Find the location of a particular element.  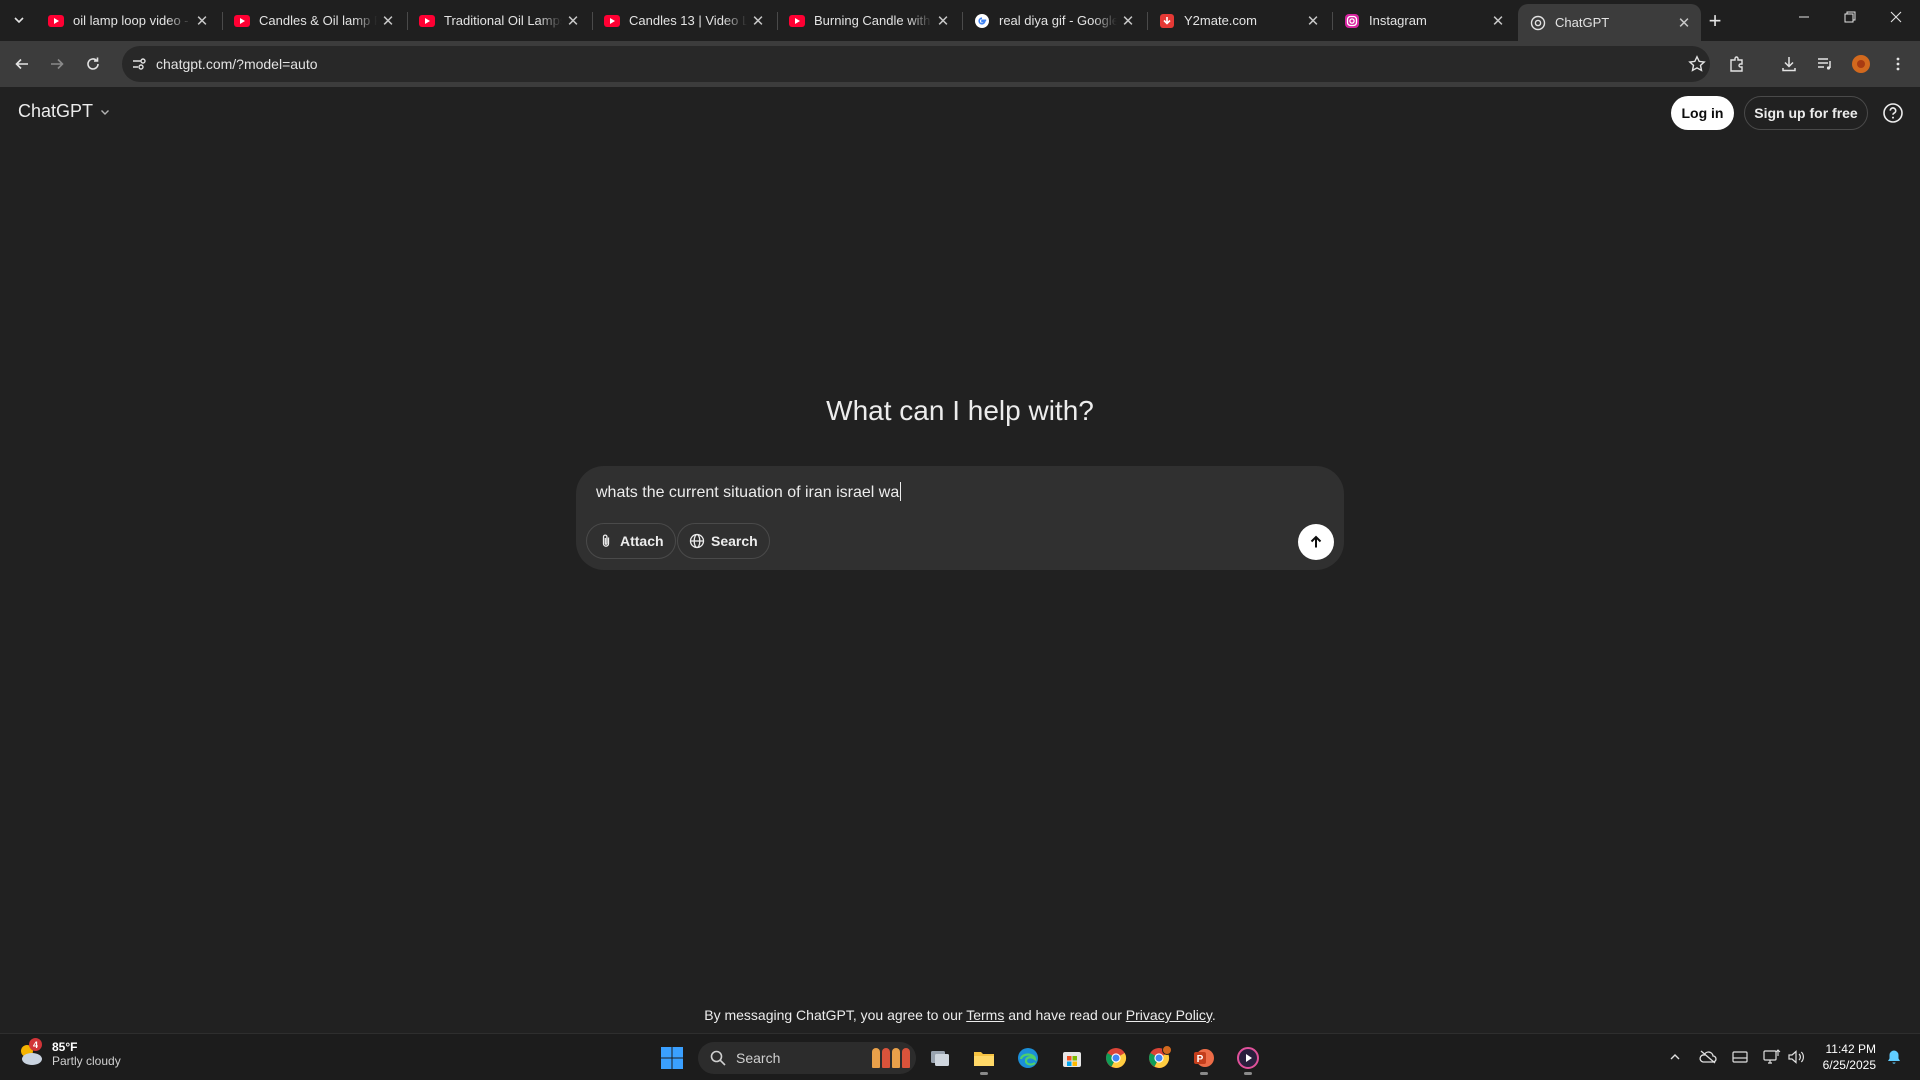

send-button is located at coordinates (1316, 542).